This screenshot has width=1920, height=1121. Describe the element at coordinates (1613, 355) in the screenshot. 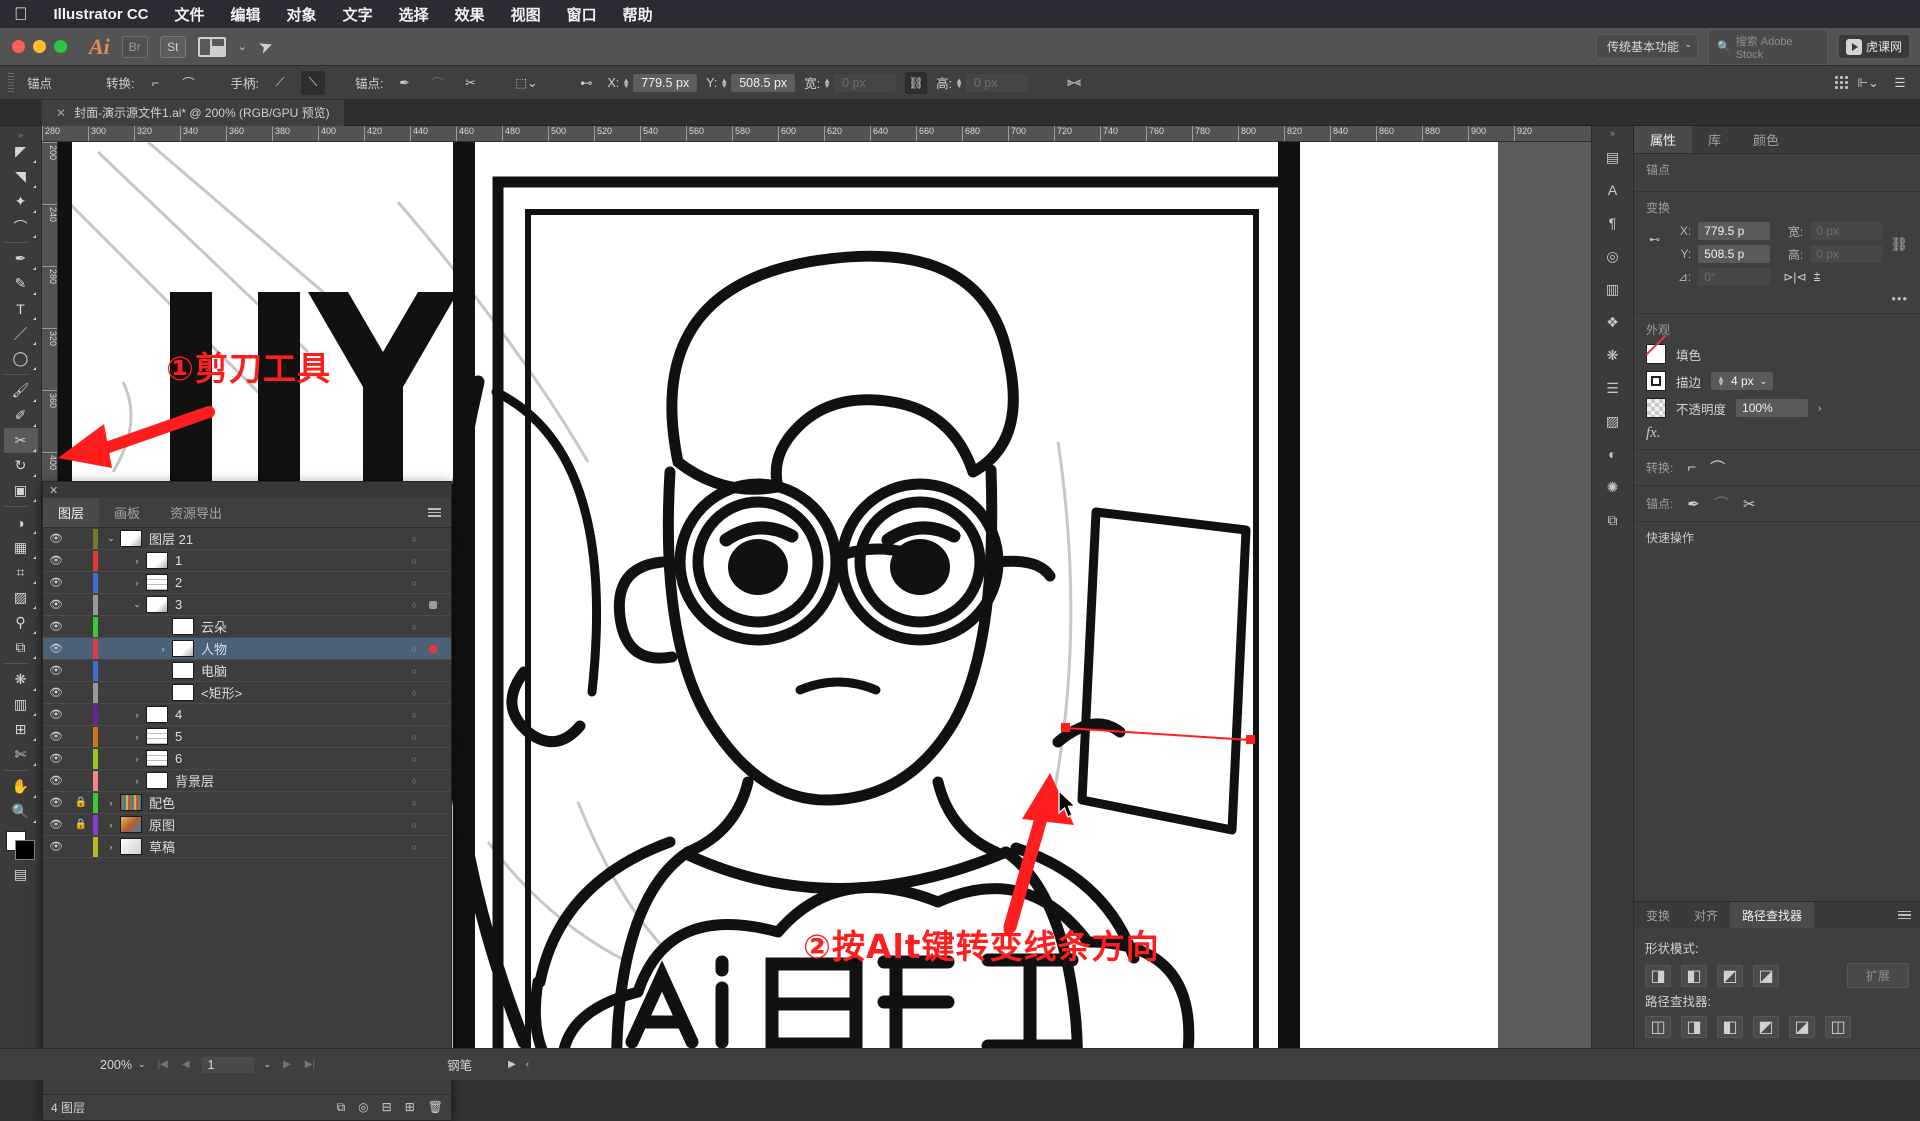

I see `swatches-icon: ❋` at that location.